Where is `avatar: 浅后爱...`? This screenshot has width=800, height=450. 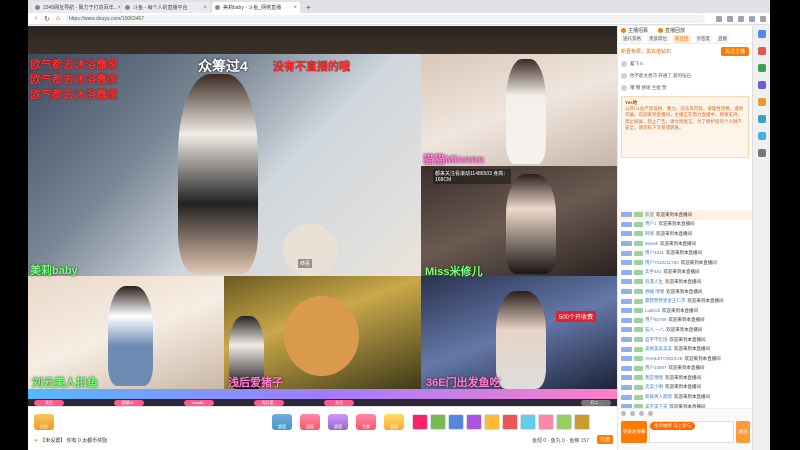
avatar: 浅后爱... is located at coordinates (269, 402).